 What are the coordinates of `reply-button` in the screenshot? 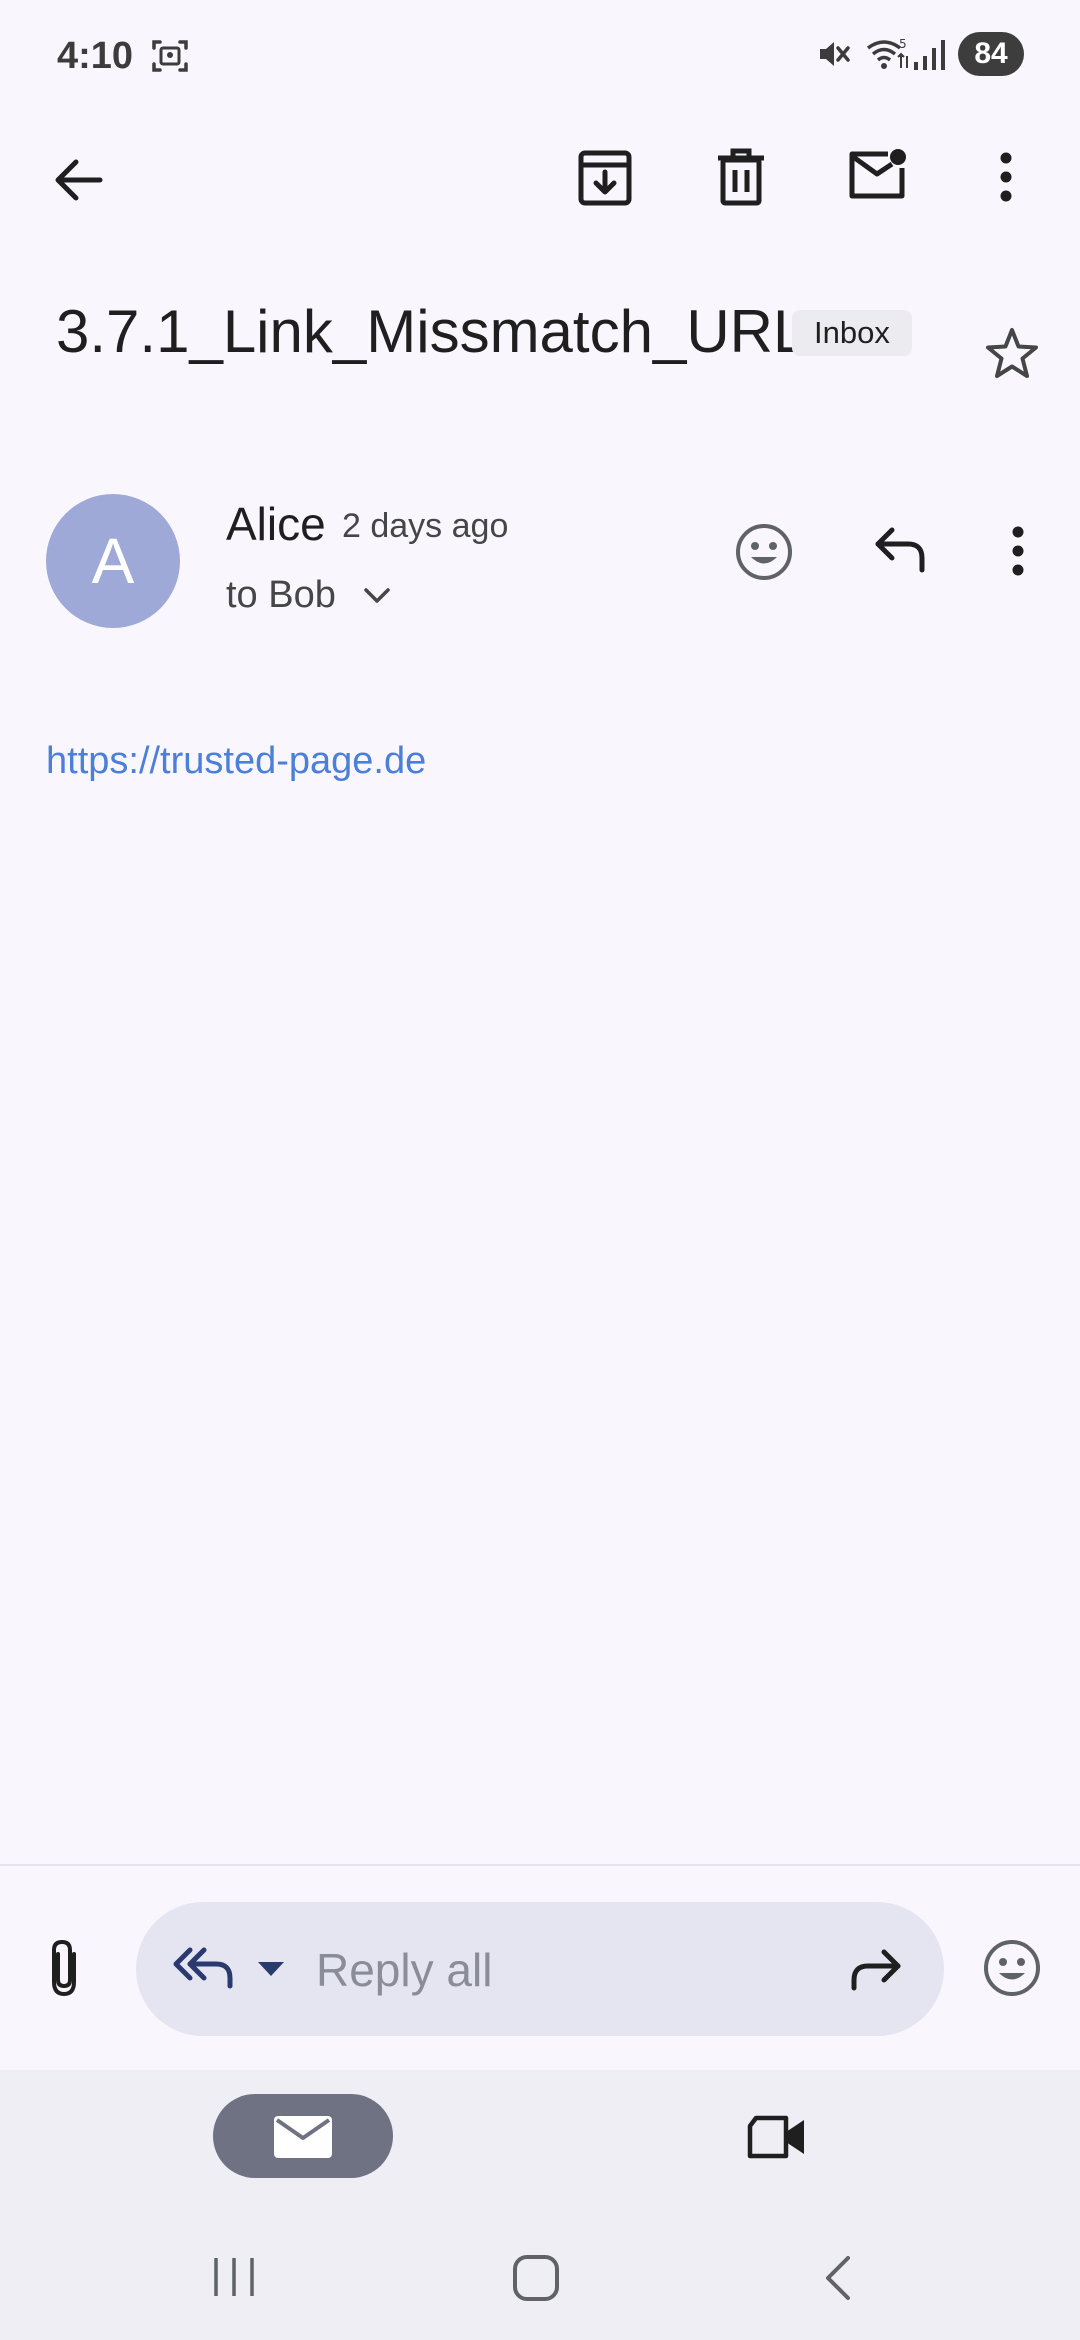 It's located at (900, 550).